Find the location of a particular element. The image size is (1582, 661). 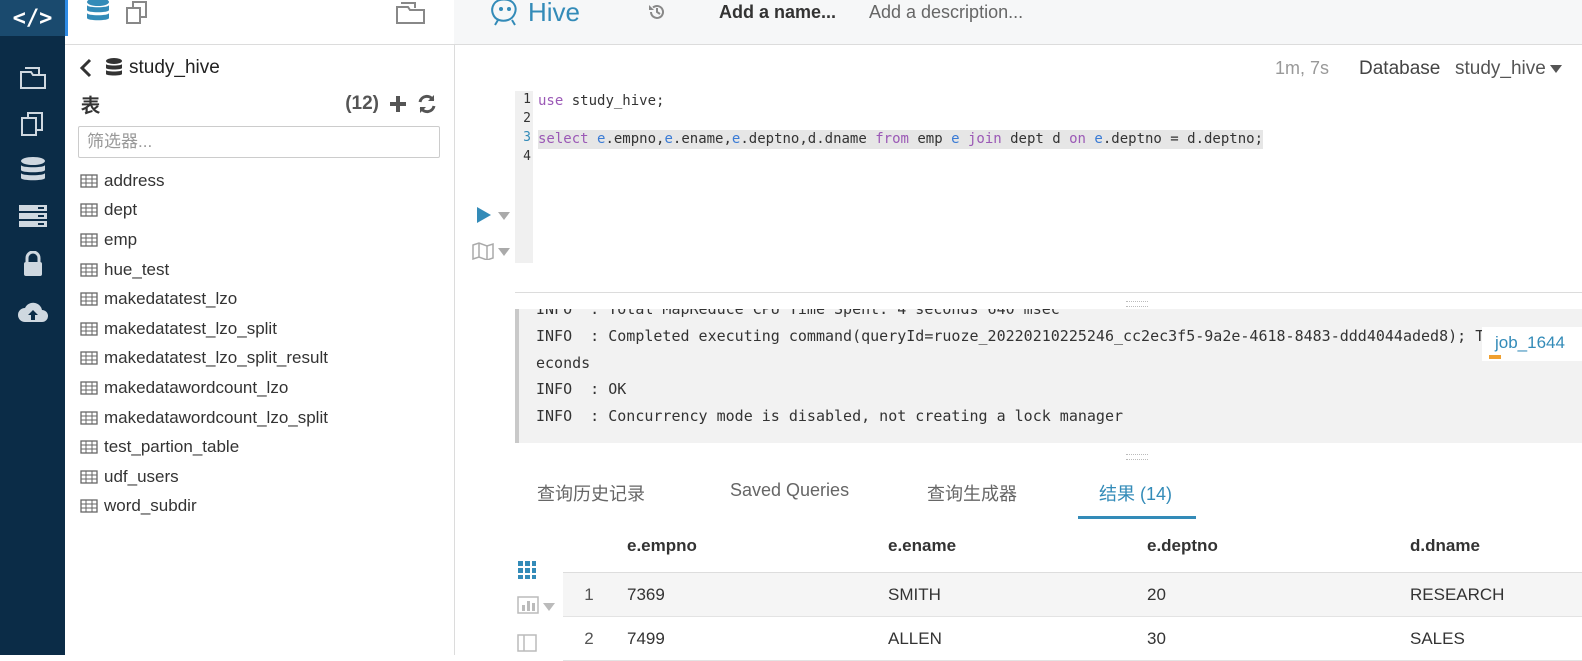

columns-icon is located at coordinates (527, 643).